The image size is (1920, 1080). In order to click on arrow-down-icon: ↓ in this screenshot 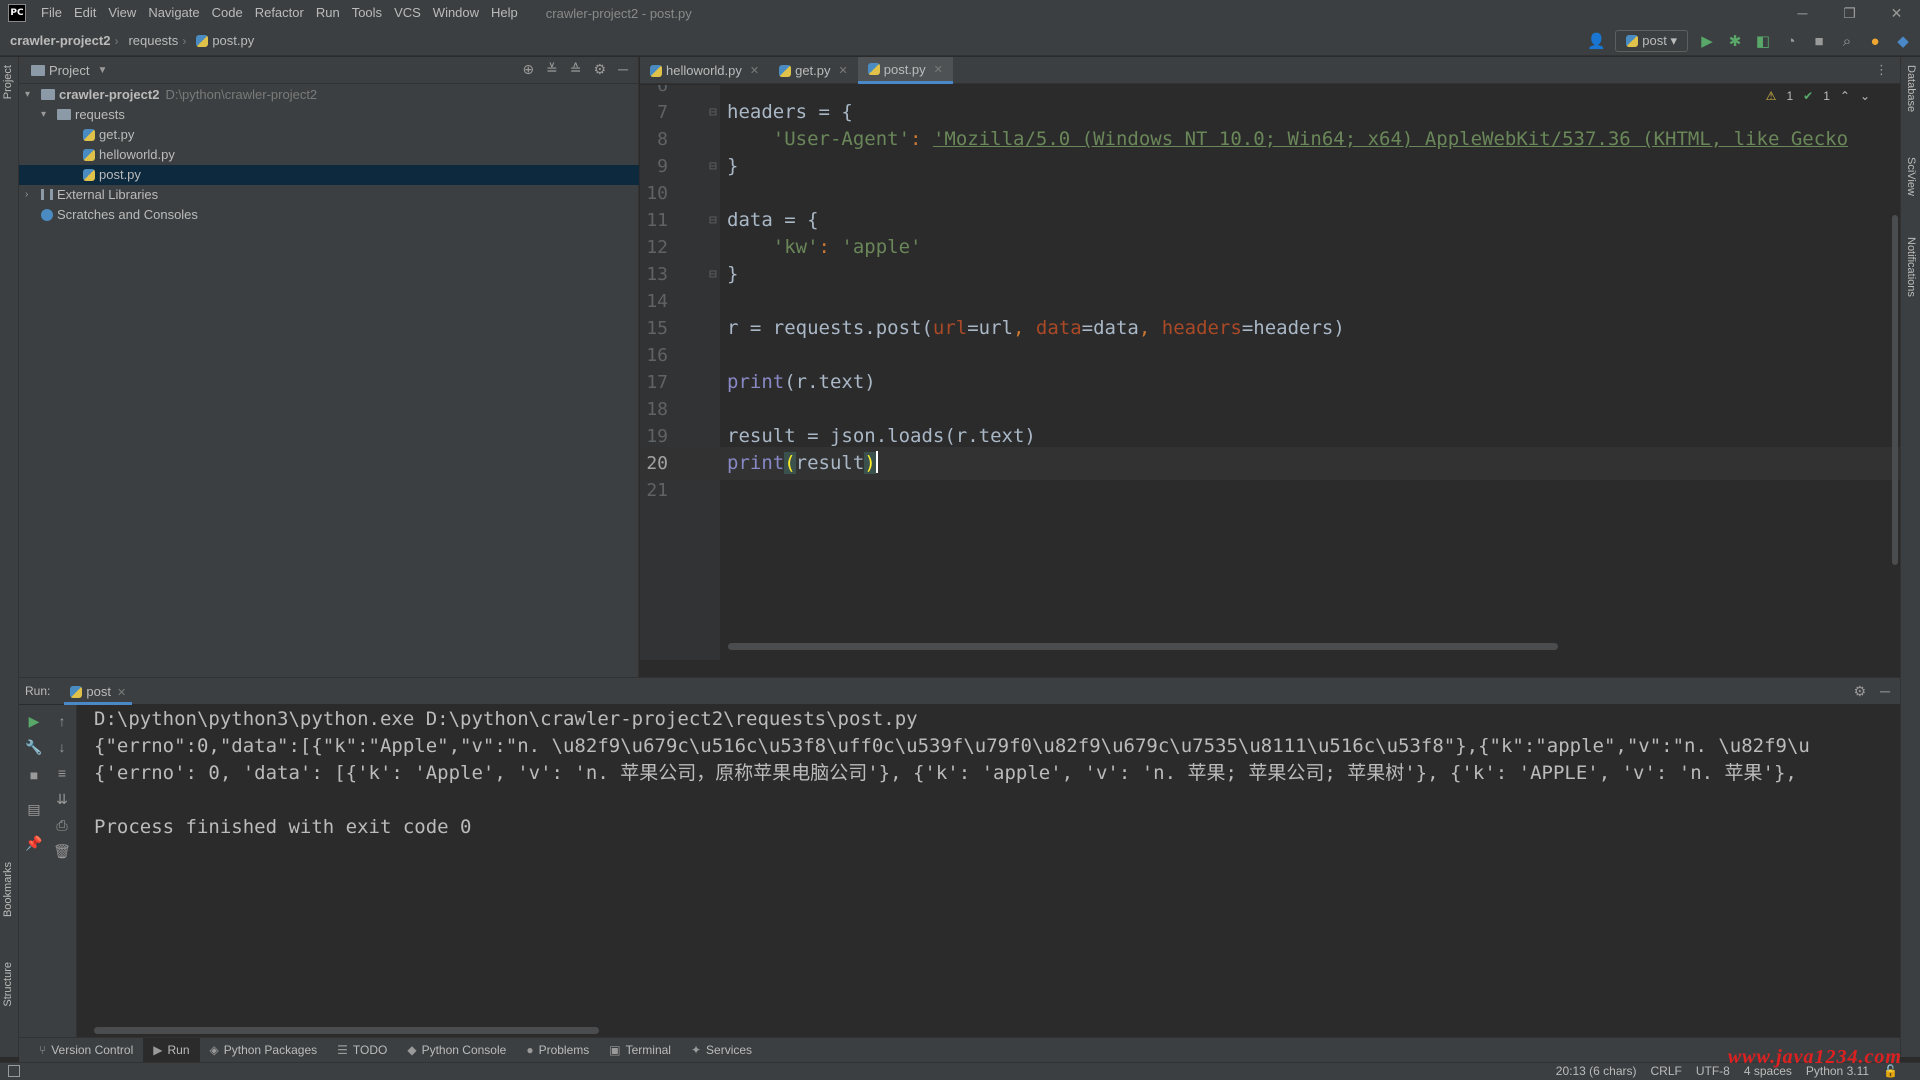, I will do `click(62, 747)`.